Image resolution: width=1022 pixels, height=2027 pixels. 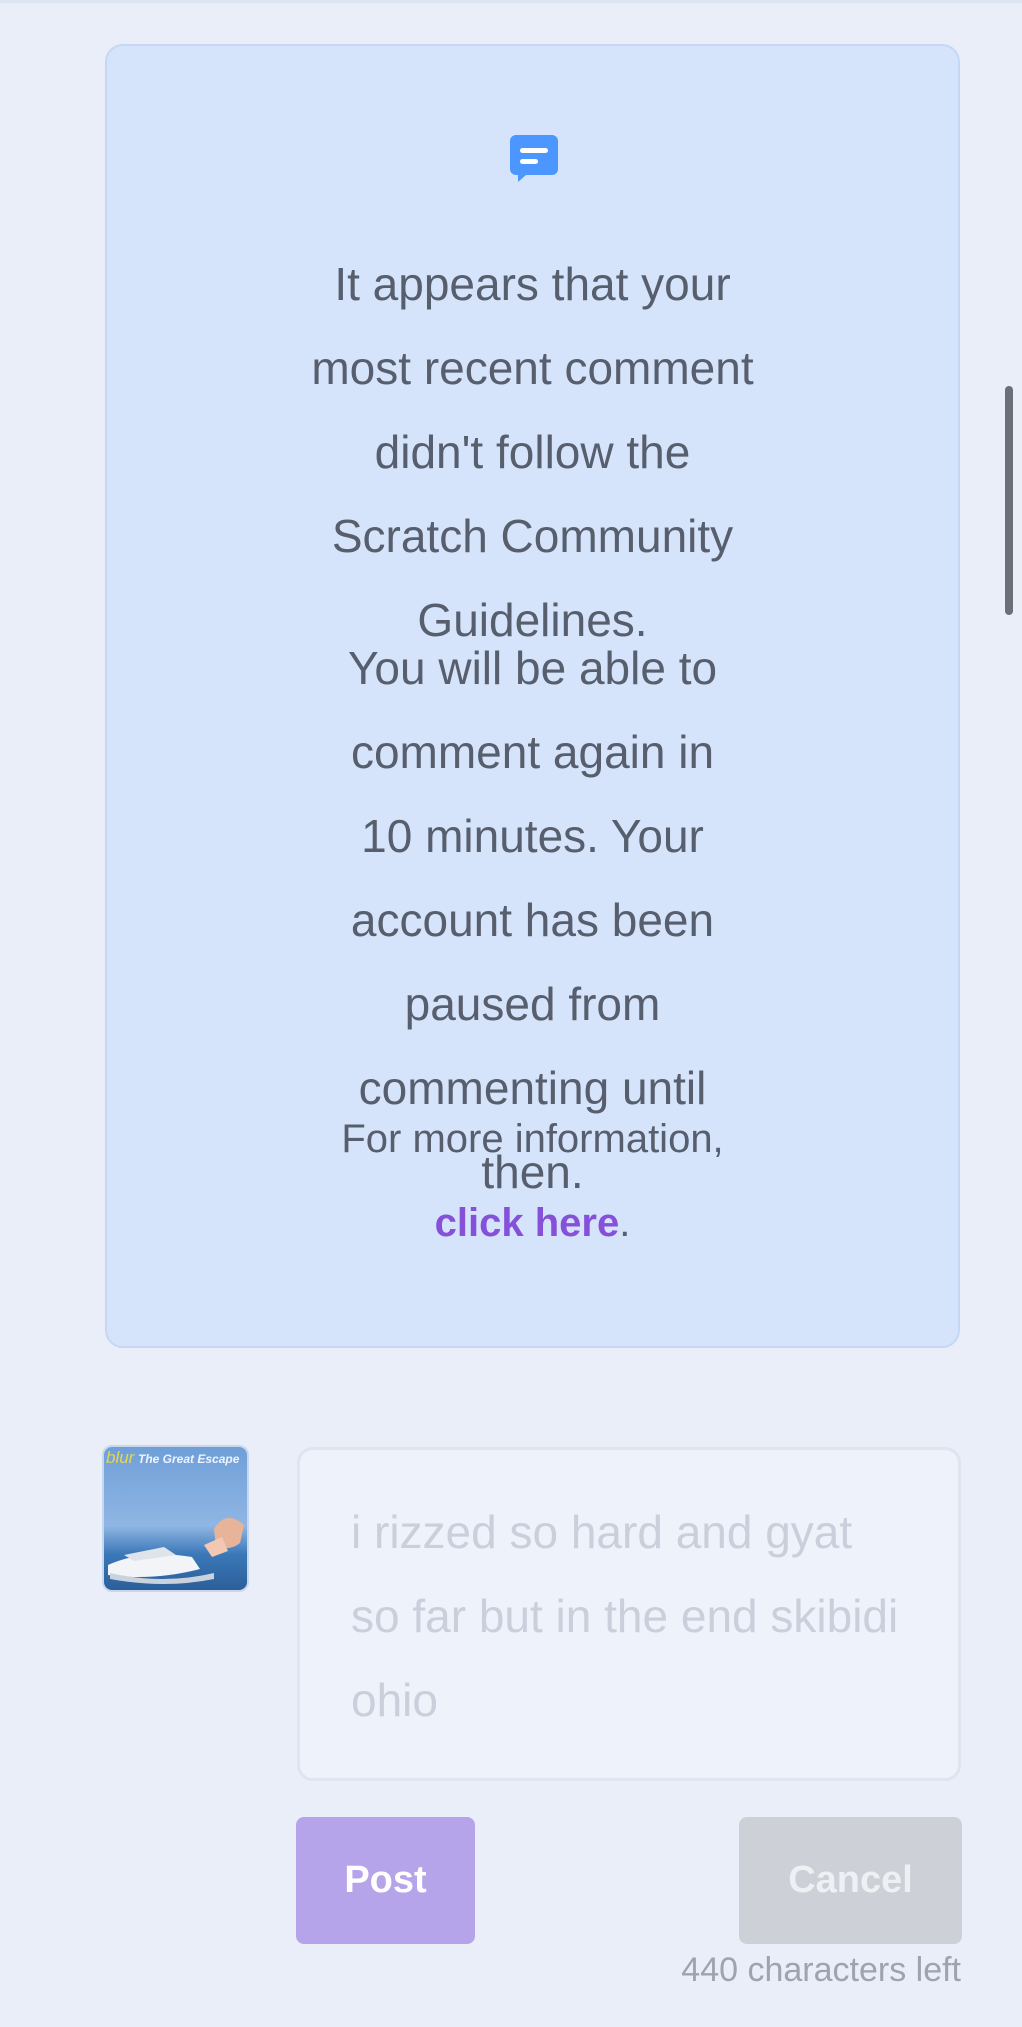 What do you see at coordinates (532, 1181) in the screenshot?
I see `notice-more-info: For more information, click here.` at bounding box center [532, 1181].